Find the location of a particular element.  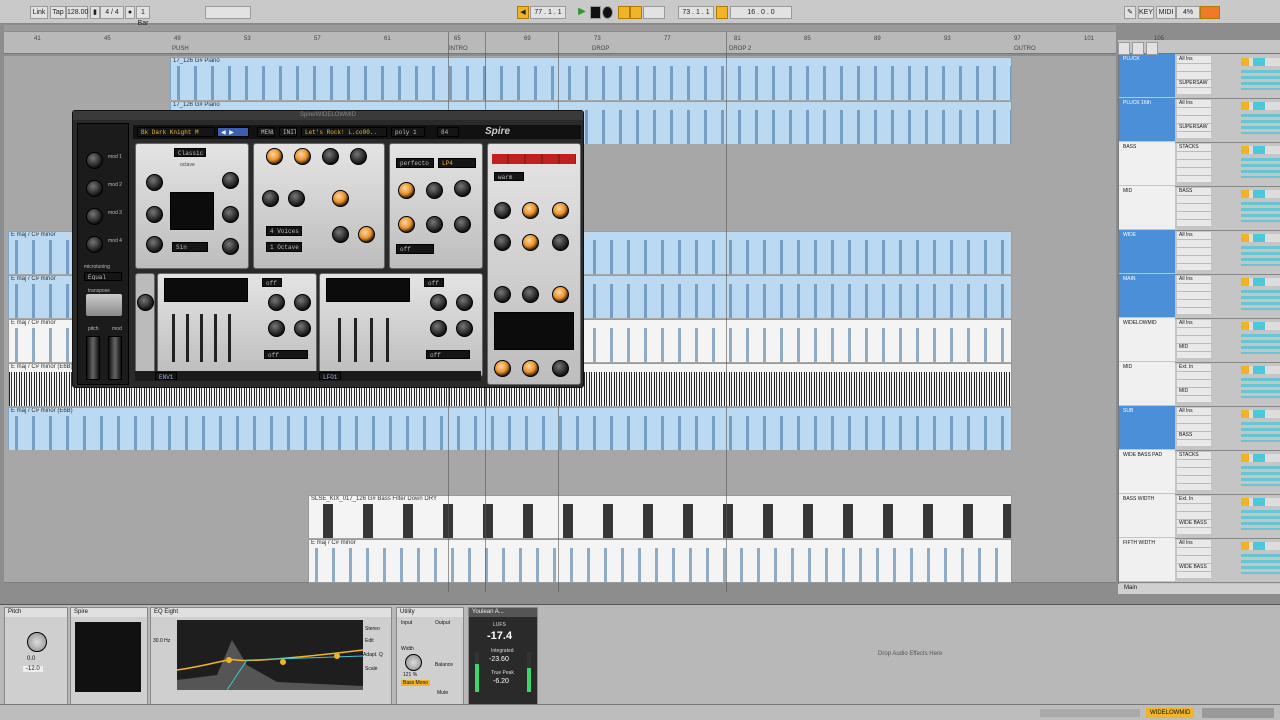

init-button: INIT is located at coordinates (288, 132).